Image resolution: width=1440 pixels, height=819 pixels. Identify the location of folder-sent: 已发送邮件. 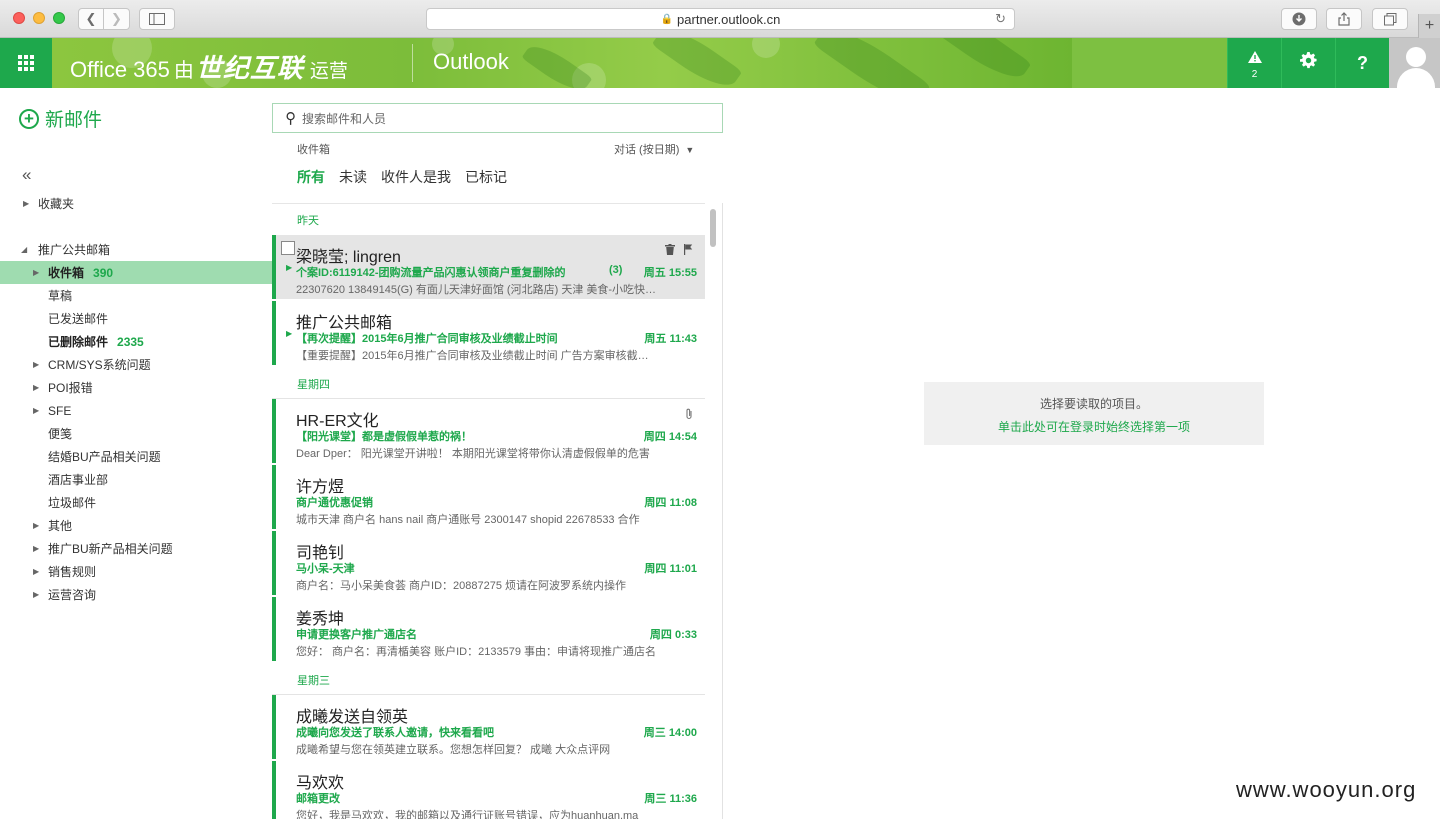
(136, 318).